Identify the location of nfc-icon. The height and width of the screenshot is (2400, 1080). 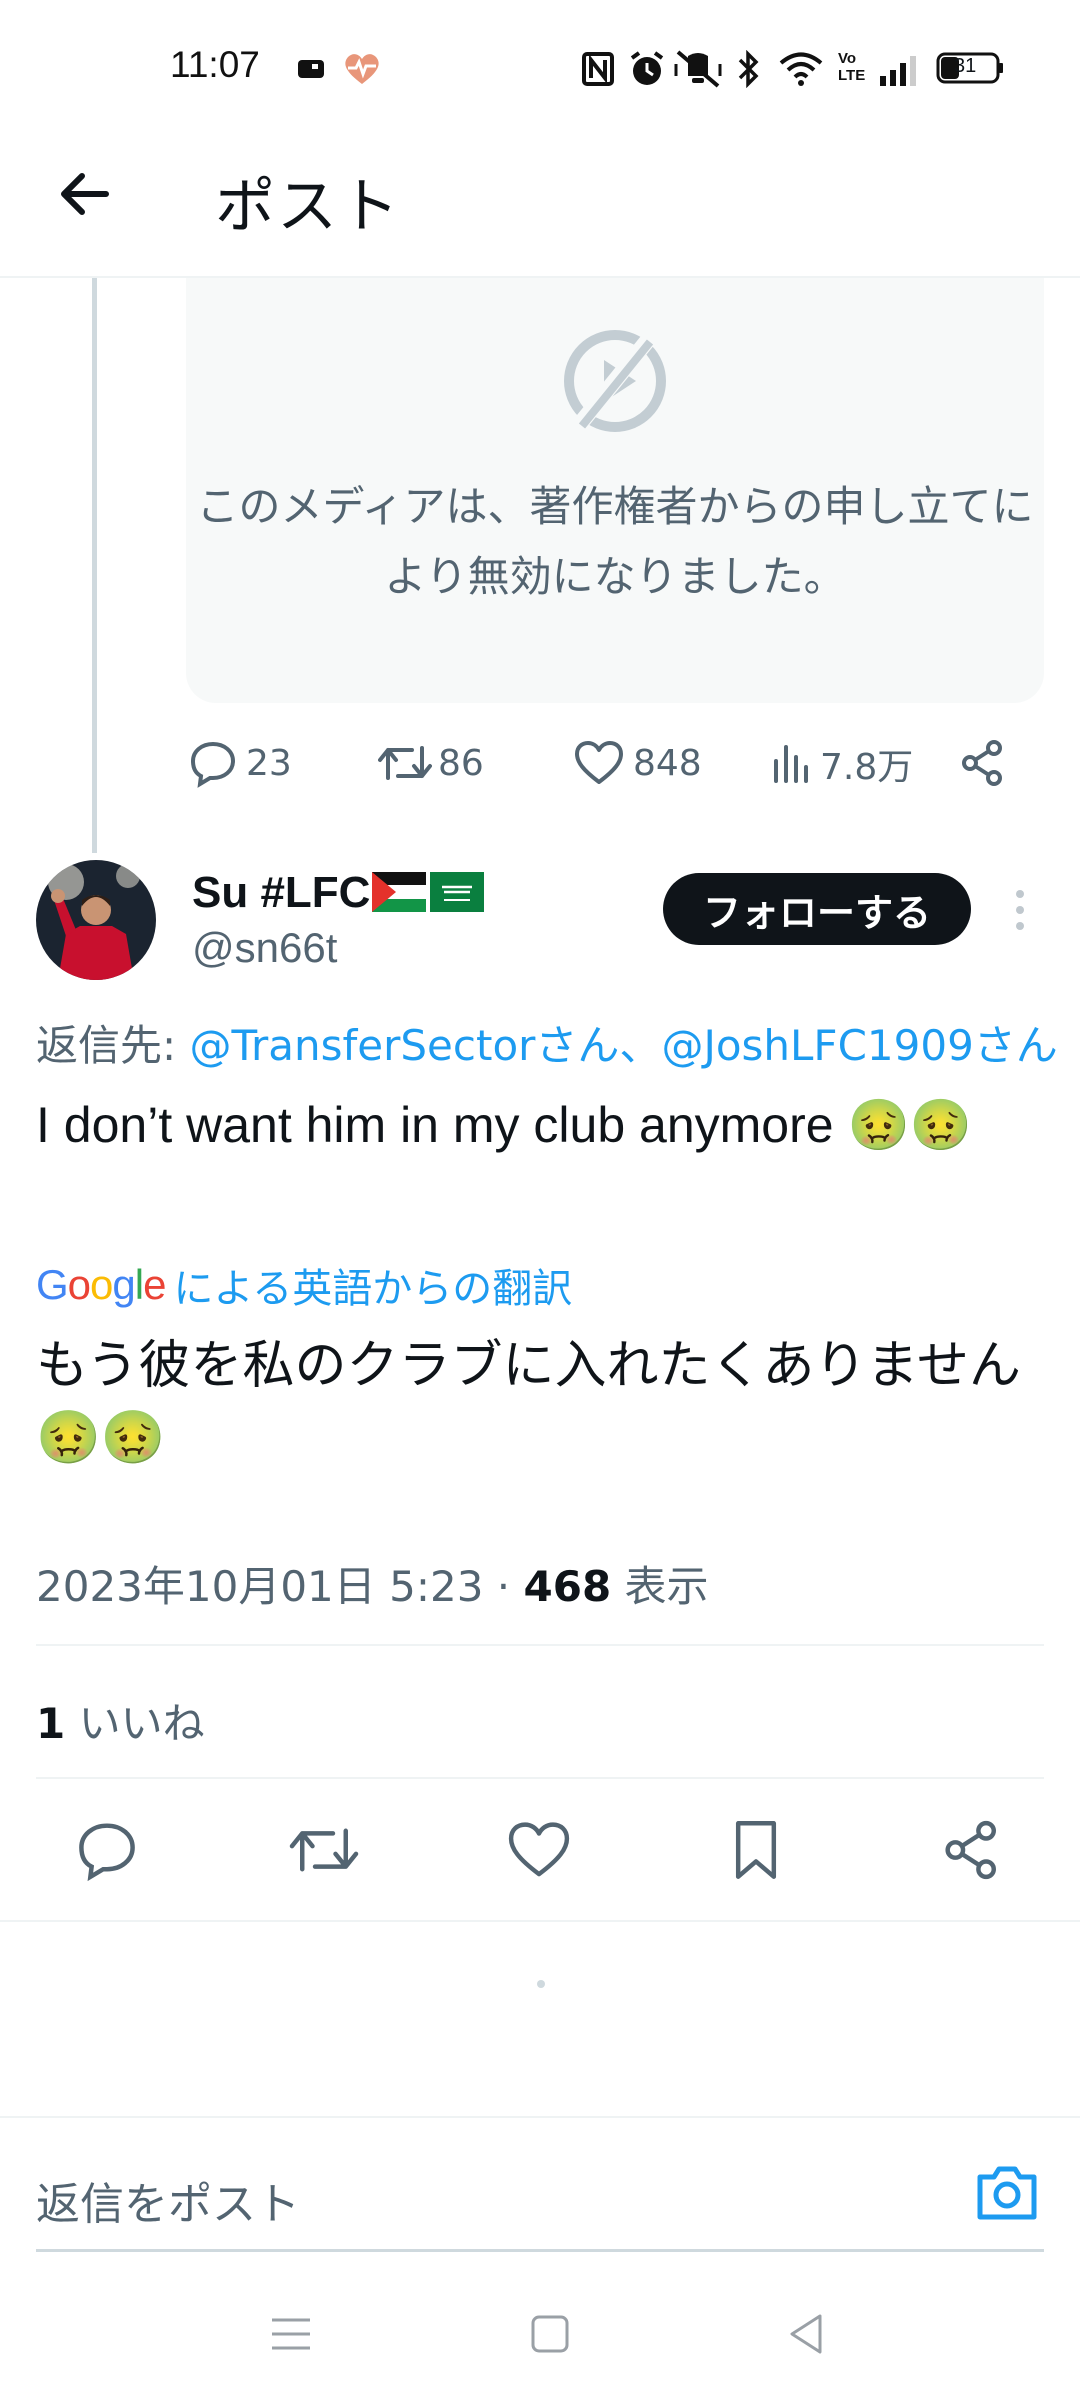
(598, 69).